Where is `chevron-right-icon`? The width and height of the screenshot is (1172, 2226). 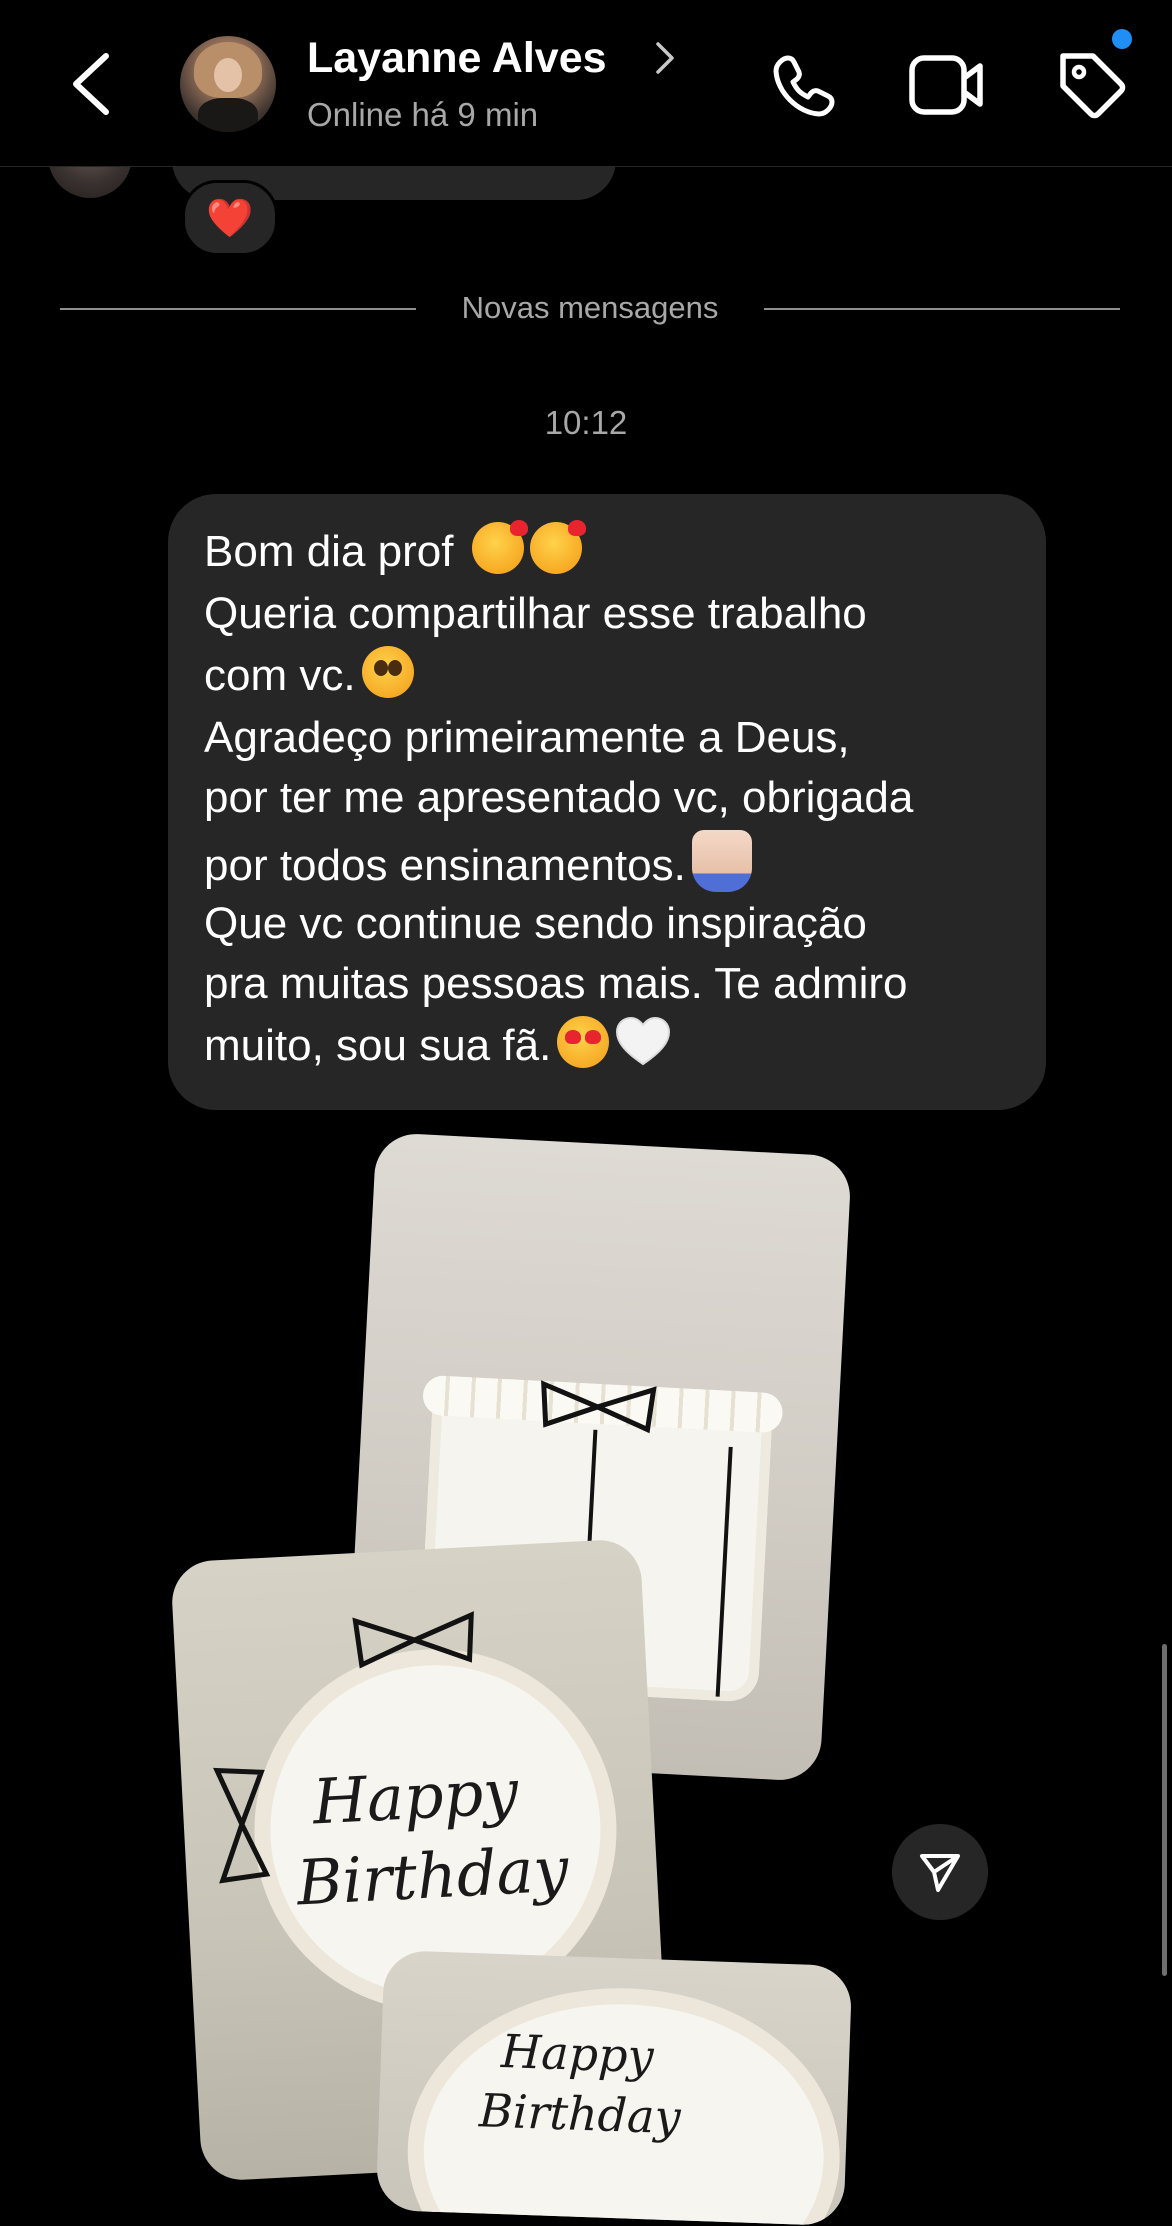 chevron-right-icon is located at coordinates (665, 58).